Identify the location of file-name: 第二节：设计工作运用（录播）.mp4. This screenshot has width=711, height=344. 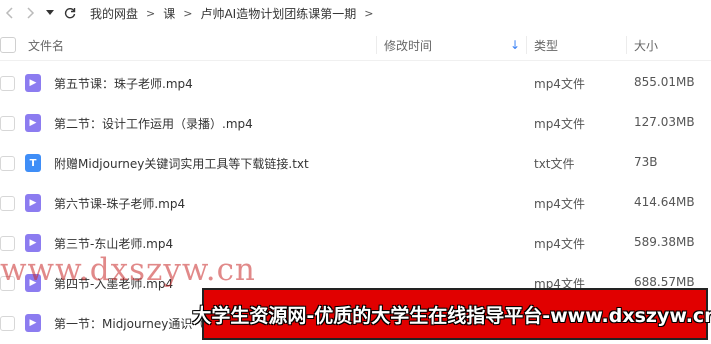
(153, 123).